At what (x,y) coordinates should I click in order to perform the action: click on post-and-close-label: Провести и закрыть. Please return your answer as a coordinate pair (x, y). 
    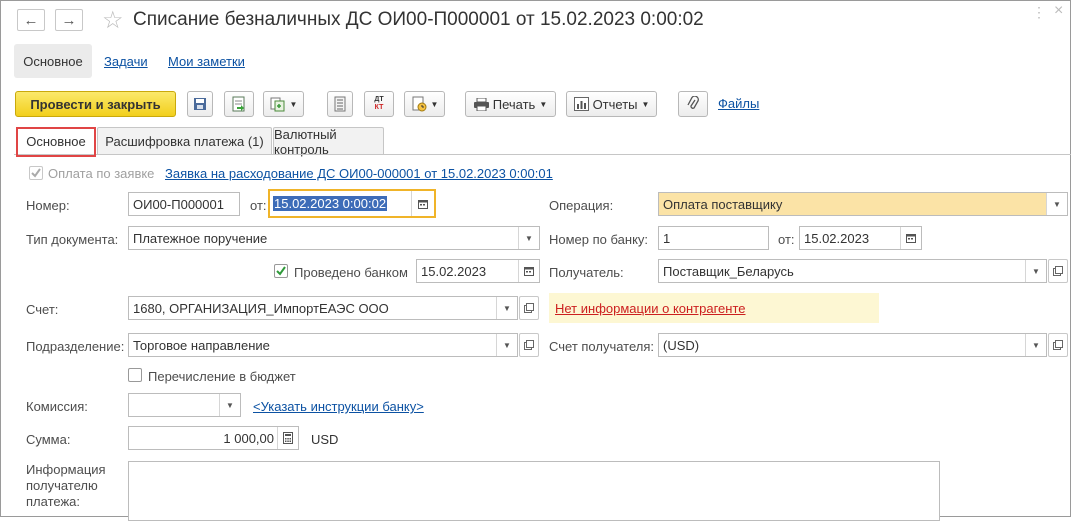
    Looking at the image, I should click on (95, 104).